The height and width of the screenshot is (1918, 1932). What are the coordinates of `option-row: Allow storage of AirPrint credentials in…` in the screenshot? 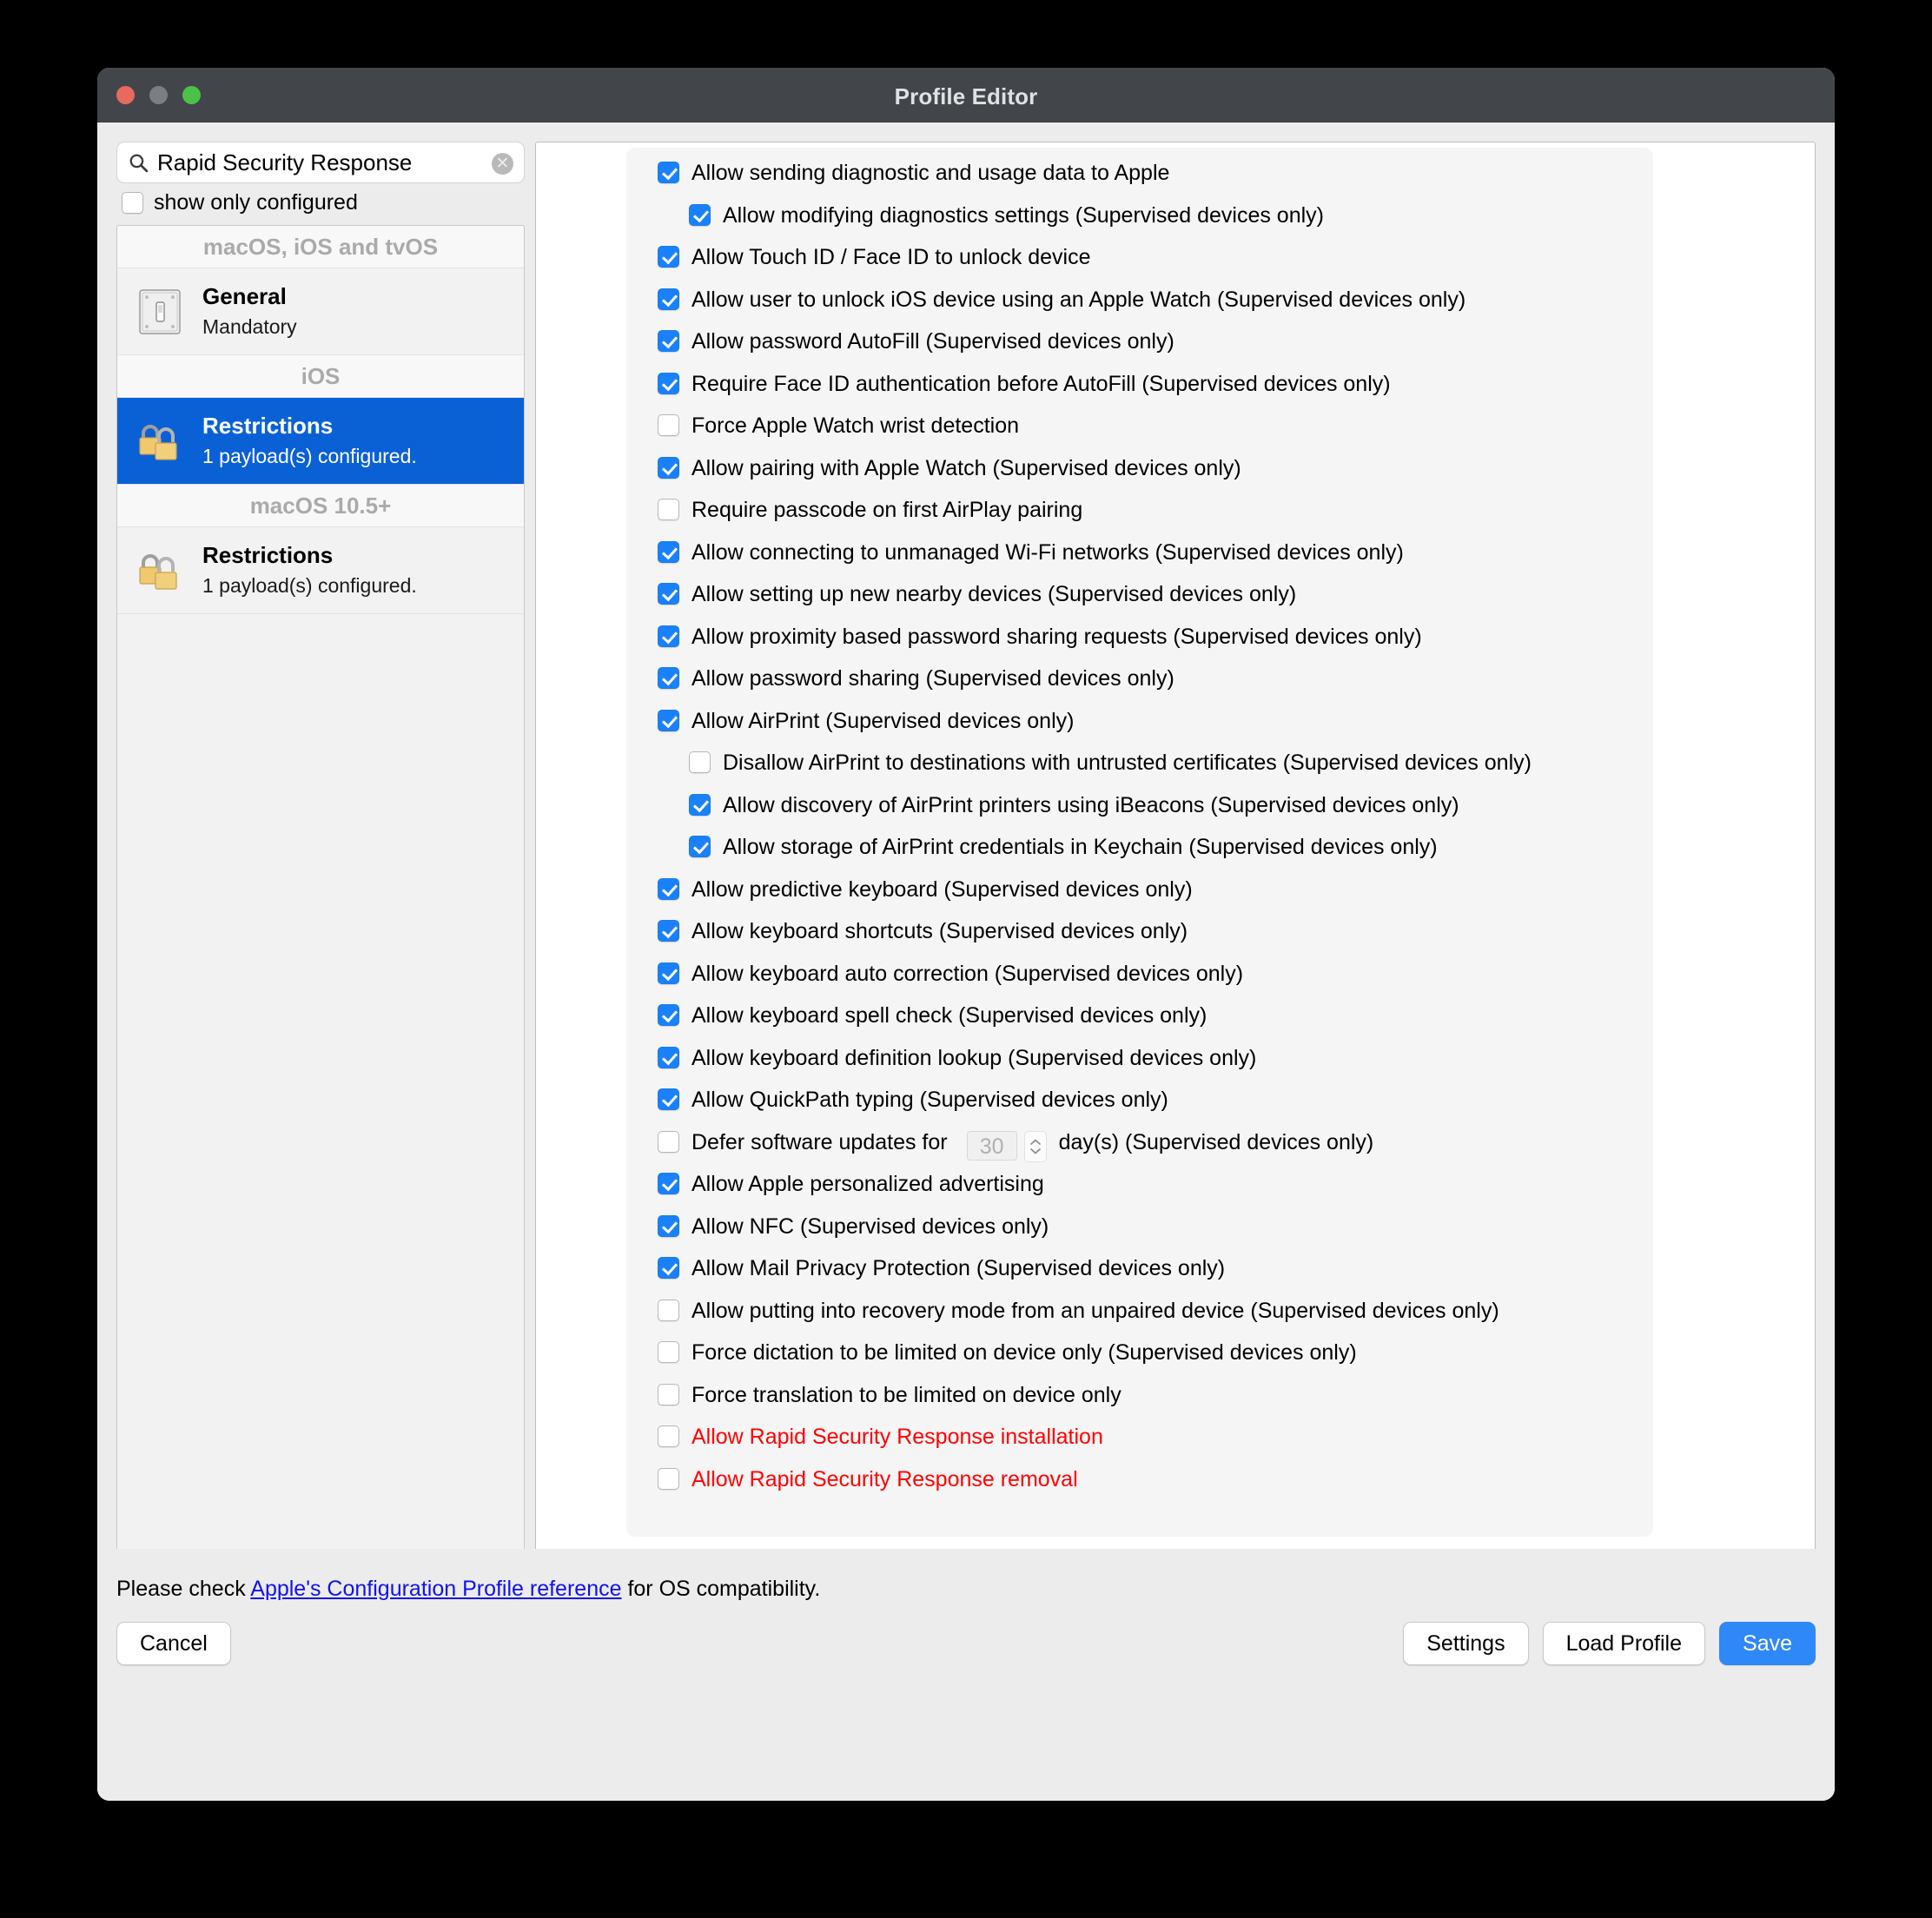 It's located at (1140, 851).